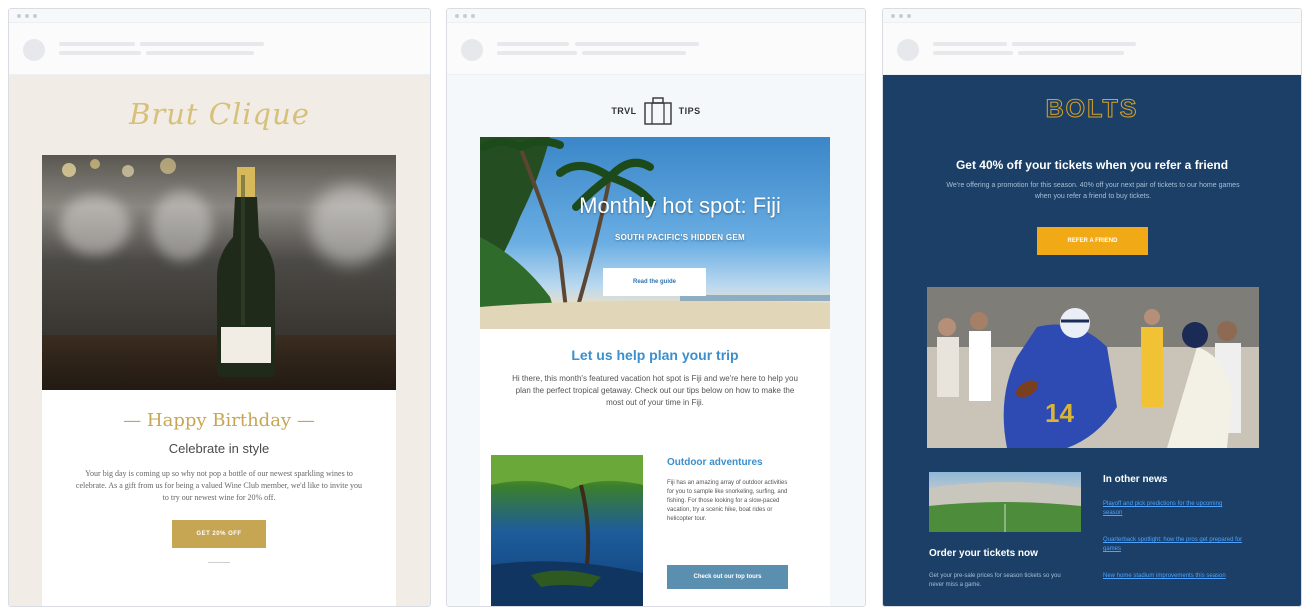 The image size is (1308, 607). I want to click on football-player-photo: 14, so click(1093, 367).